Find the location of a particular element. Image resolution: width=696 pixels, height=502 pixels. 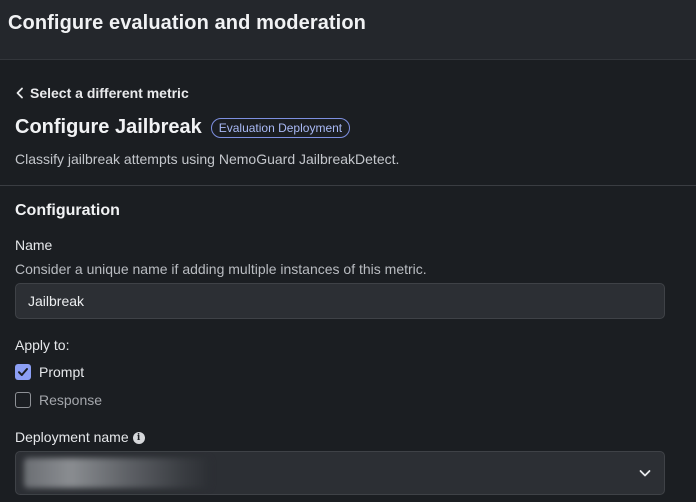

back-to-metrics-link: Select a different metric is located at coordinates (101, 93).